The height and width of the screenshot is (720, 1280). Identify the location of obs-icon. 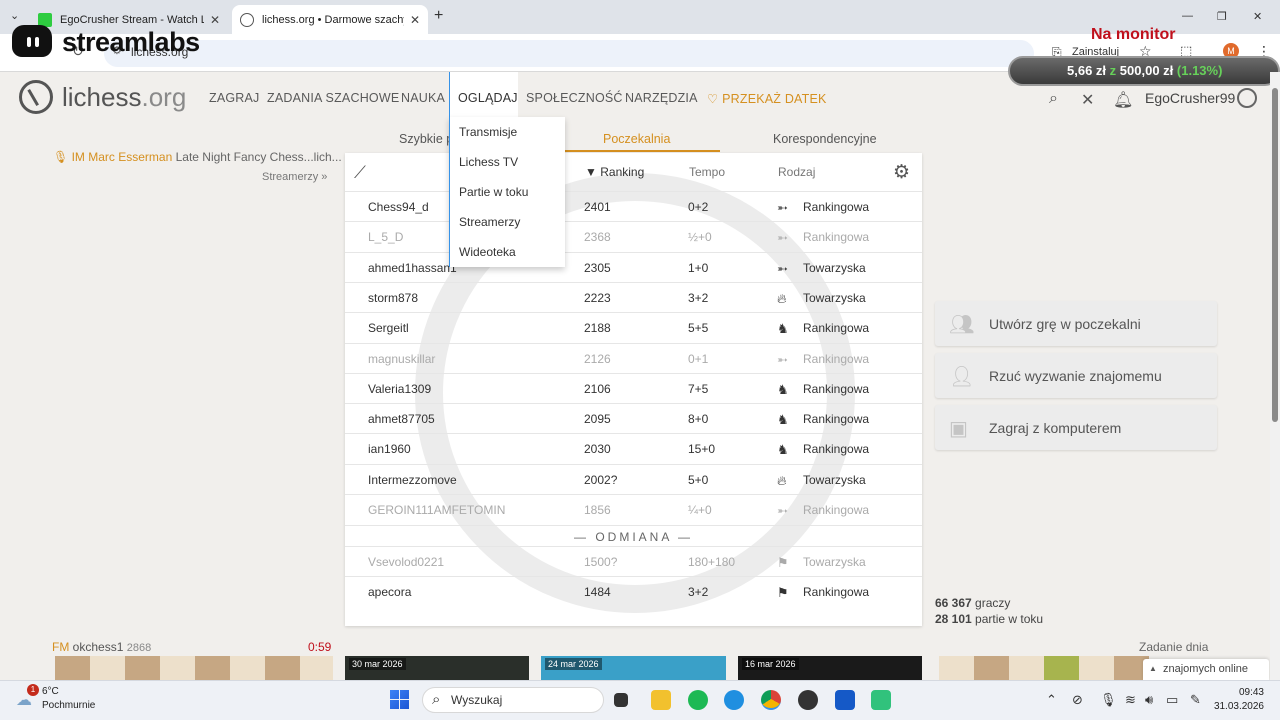
(808, 700).